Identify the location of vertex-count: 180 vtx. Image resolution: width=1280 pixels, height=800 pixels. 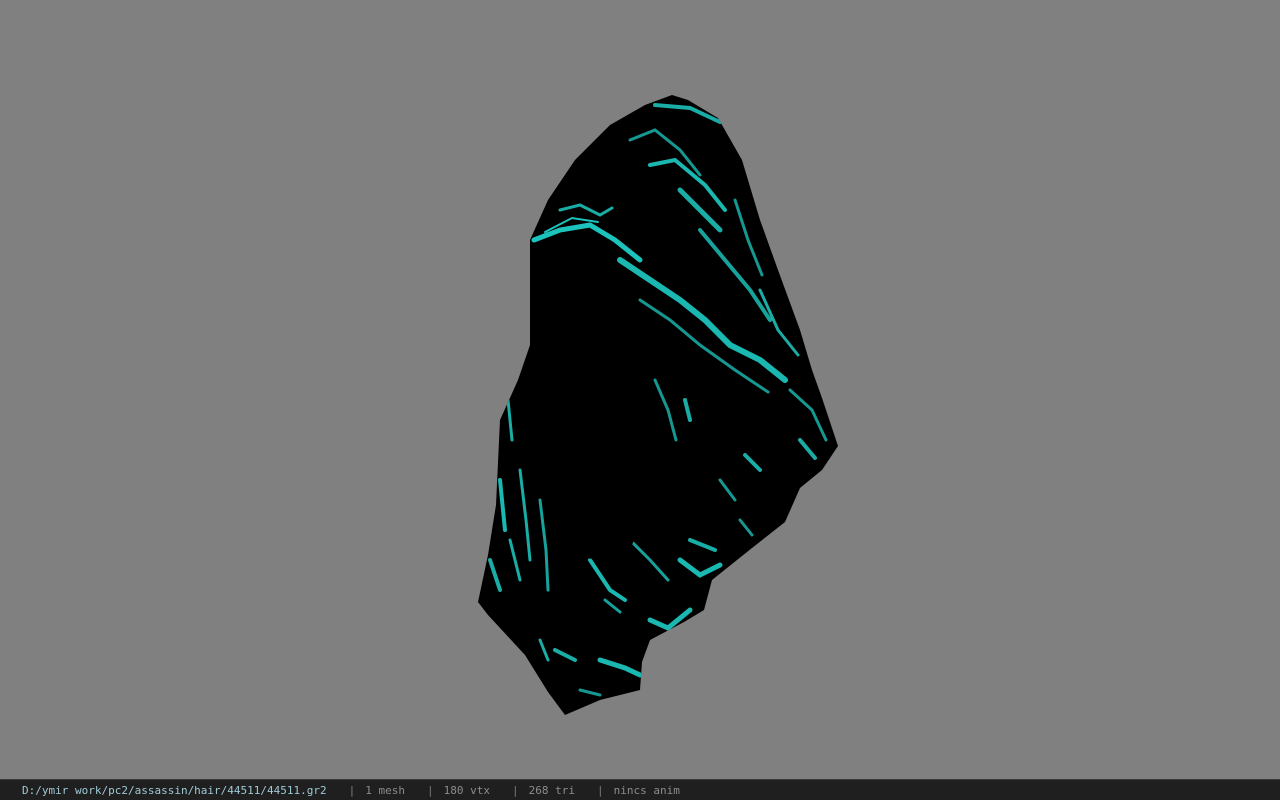
(466, 790).